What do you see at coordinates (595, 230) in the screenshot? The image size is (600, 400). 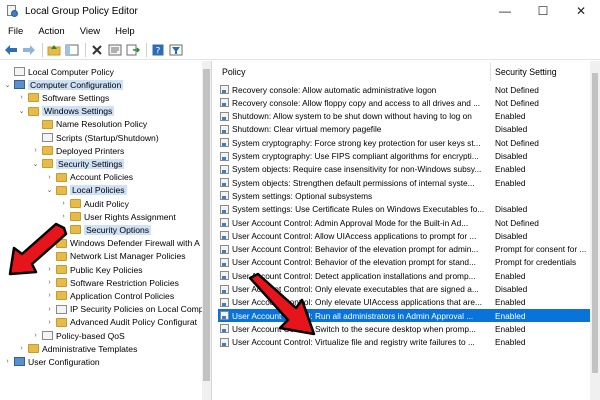 I see `policy-list-scrollbar` at bounding box center [595, 230].